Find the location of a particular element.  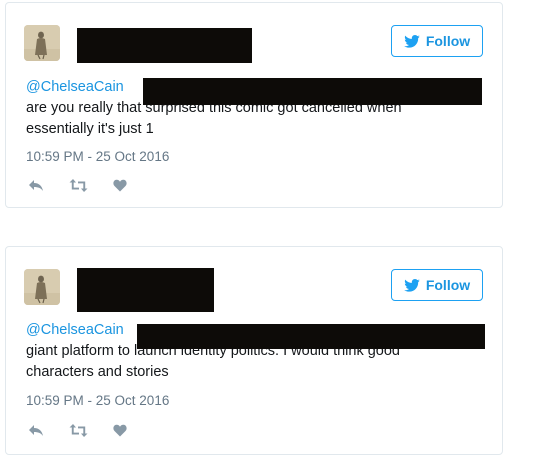

tweet-text-line-3: characters and stories is located at coordinates (97, 372).